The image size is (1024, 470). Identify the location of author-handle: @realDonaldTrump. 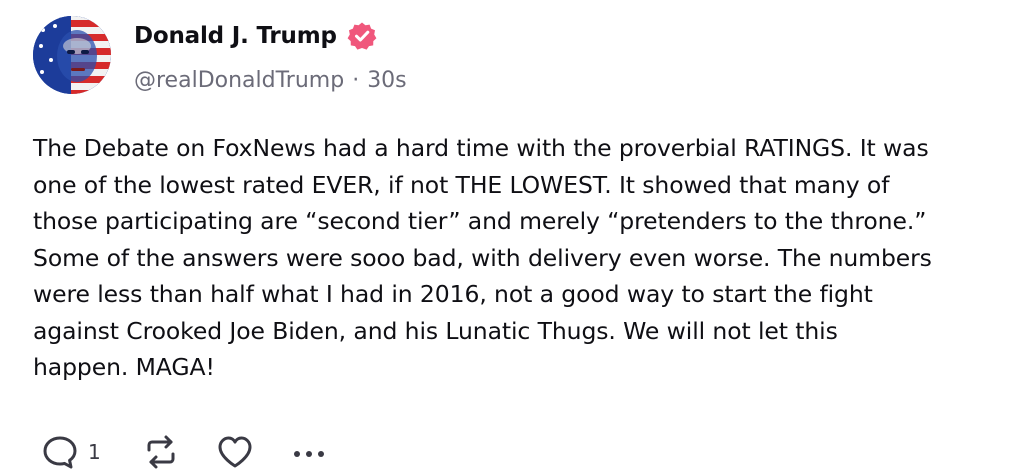
(239, 80).